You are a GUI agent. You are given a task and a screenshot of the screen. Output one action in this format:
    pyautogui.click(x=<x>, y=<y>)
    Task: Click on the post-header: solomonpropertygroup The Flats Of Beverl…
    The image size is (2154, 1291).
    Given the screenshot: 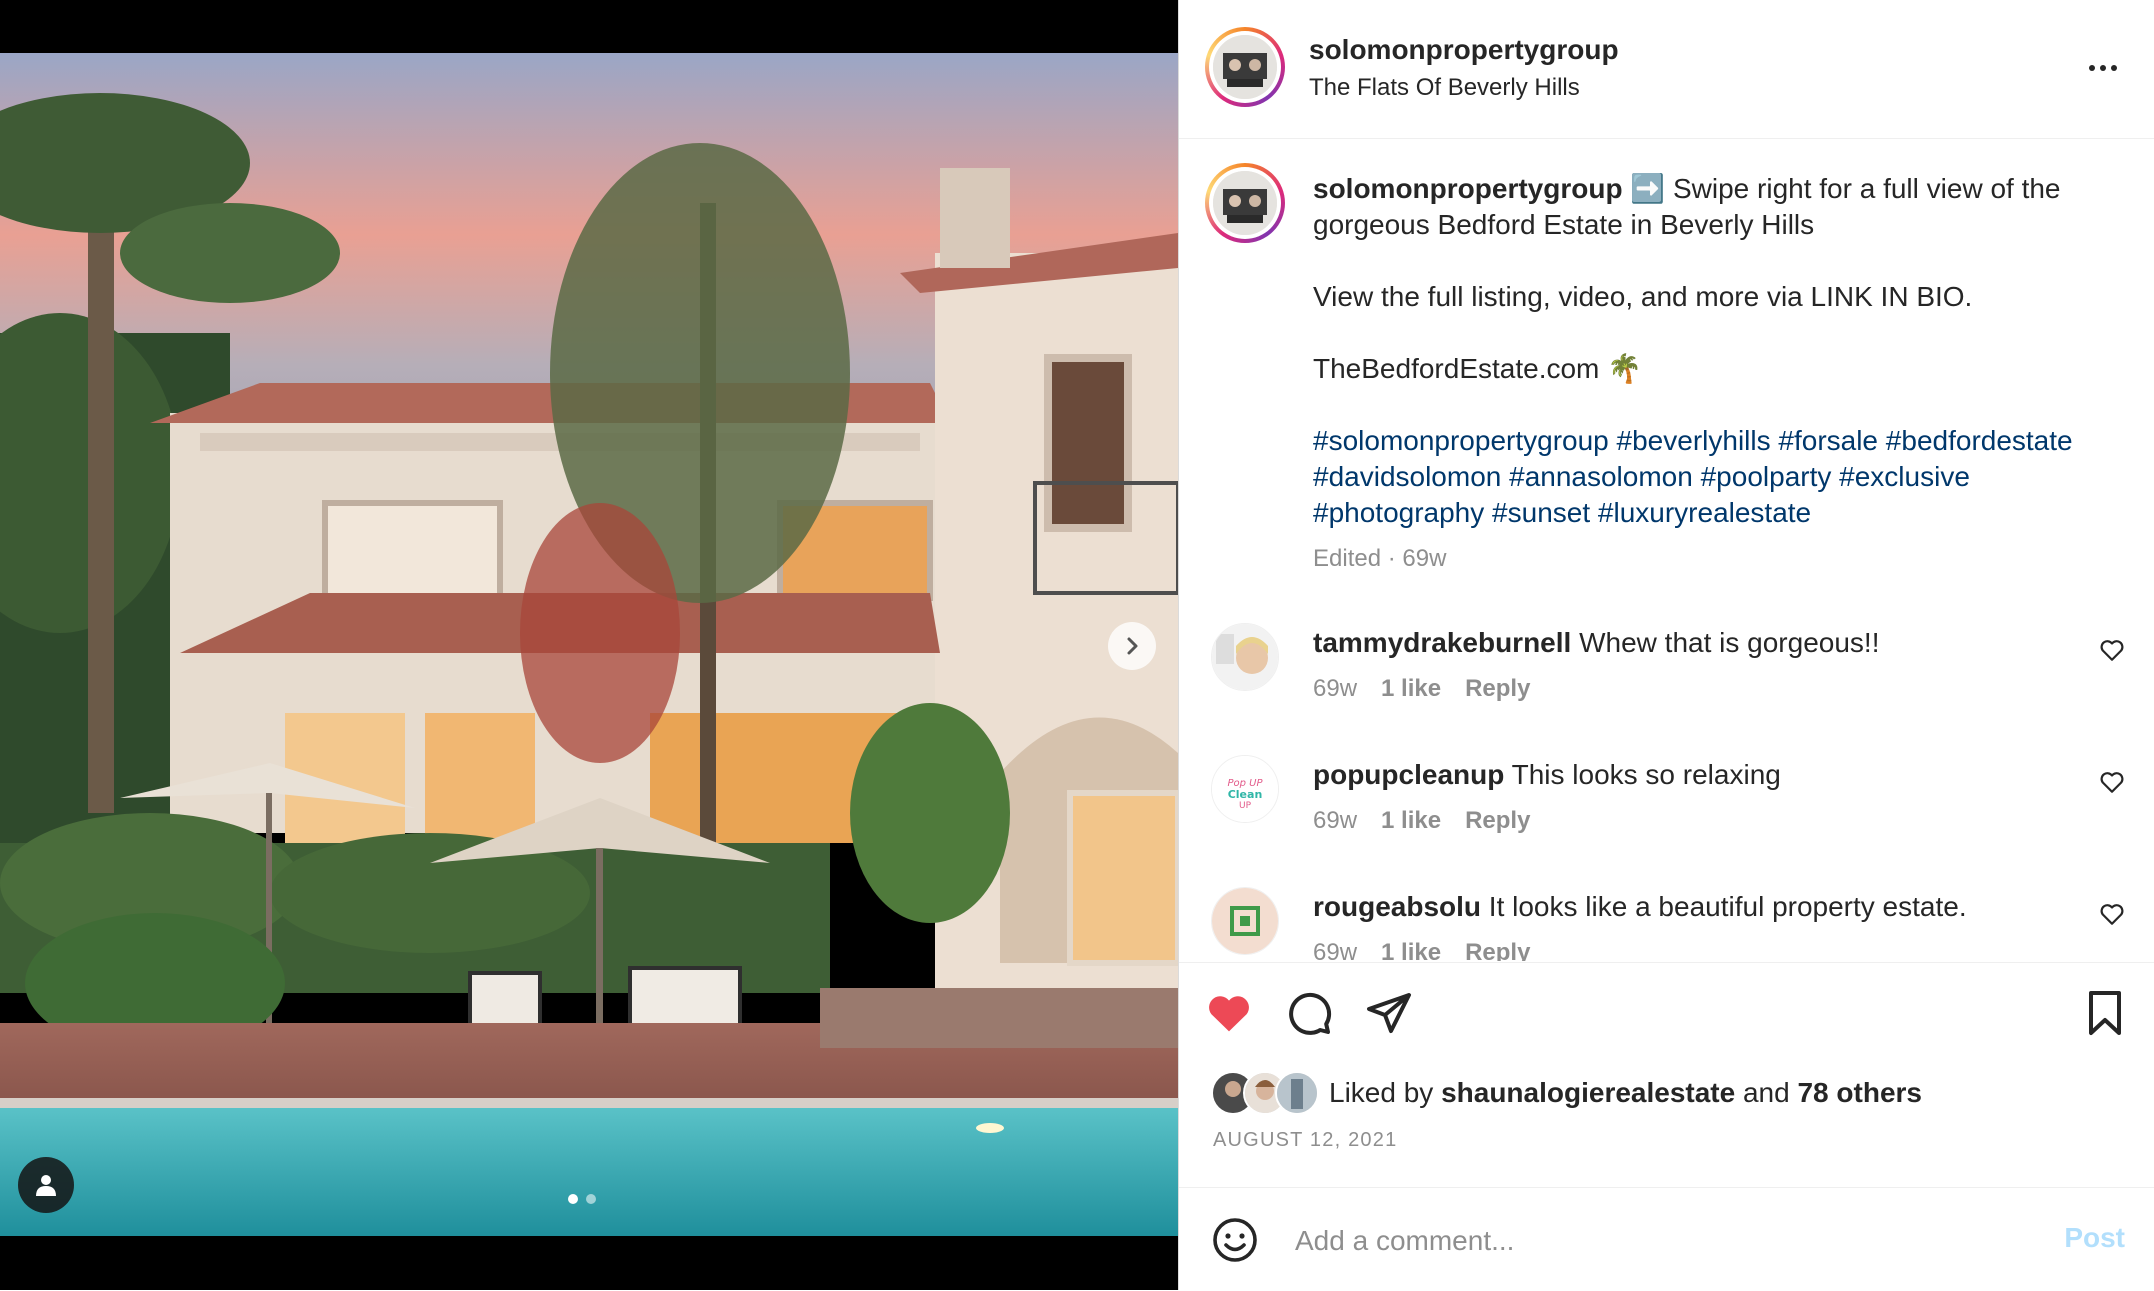 What is the action you would take?
    pyautogui.click(x=1666, y=69)
    